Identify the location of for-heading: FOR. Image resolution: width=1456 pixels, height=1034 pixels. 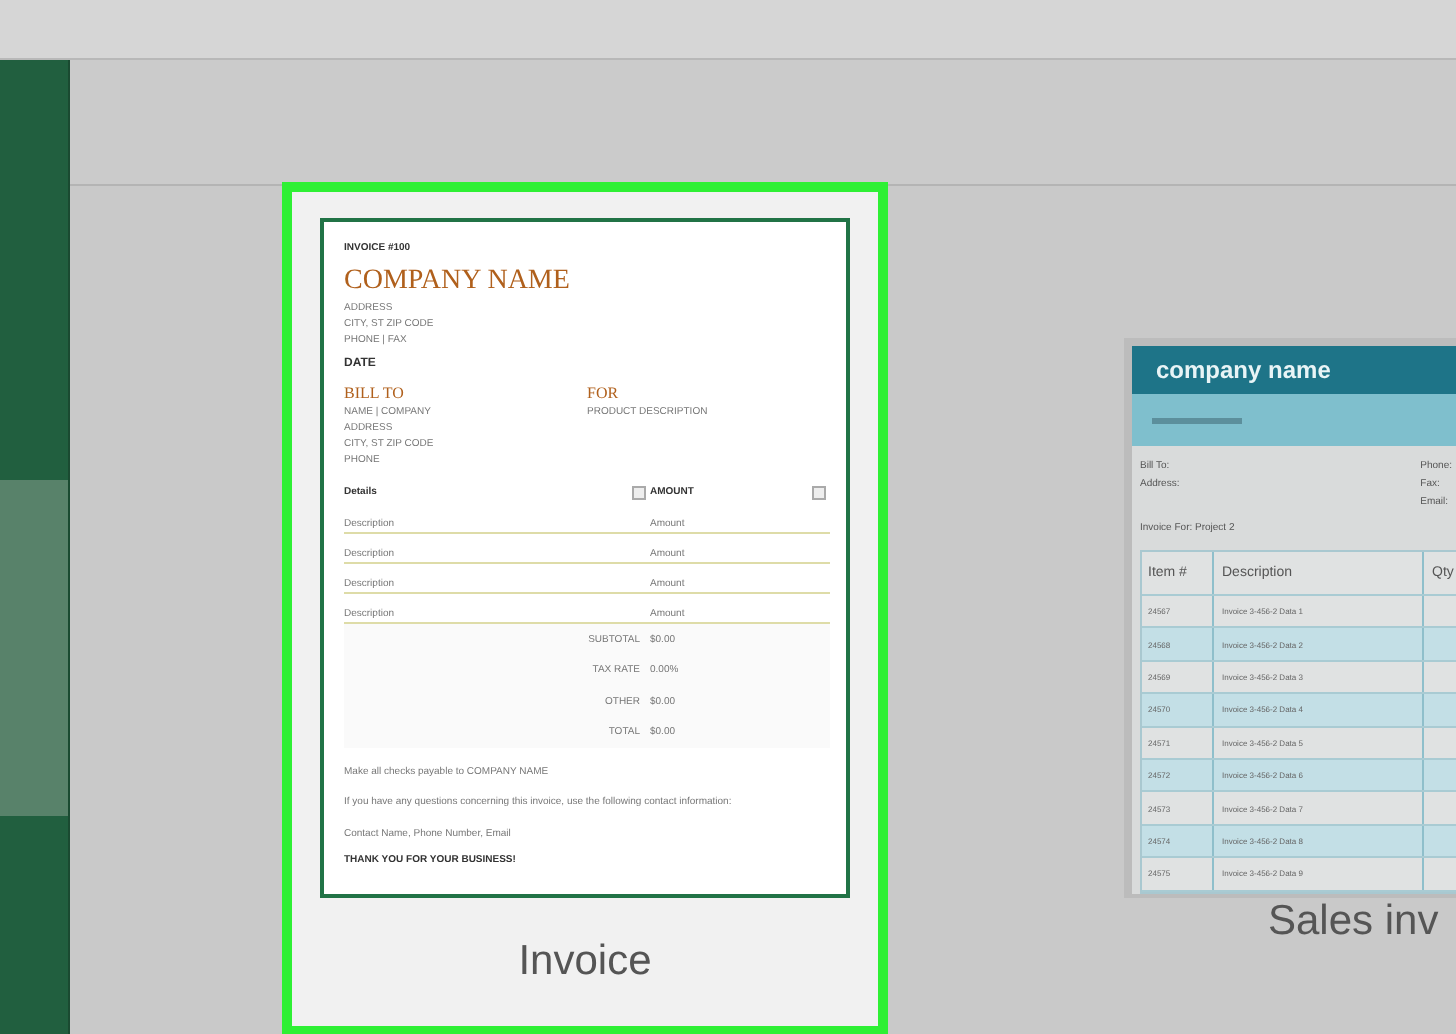
(603, 394).